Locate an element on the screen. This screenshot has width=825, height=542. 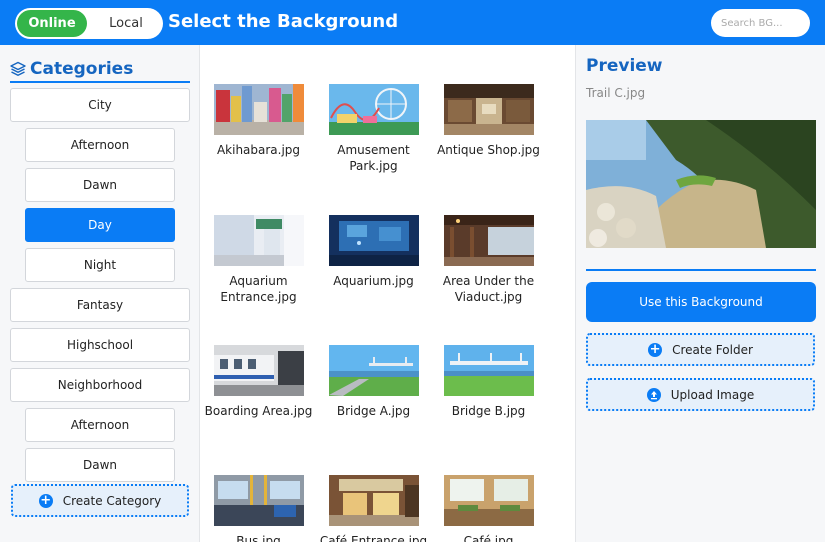
background-tile: Café Entrance.jpg is located at coordinates (373, 508).